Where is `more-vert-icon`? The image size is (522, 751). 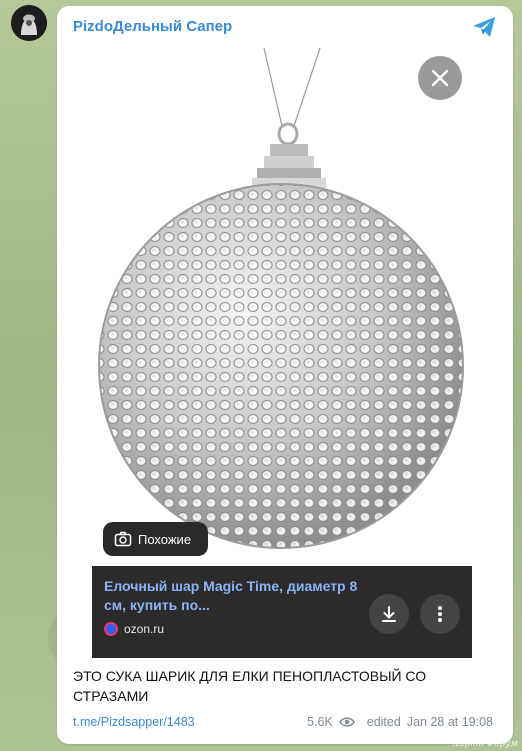
more-vert-icon is located at coordinates (440, 614).